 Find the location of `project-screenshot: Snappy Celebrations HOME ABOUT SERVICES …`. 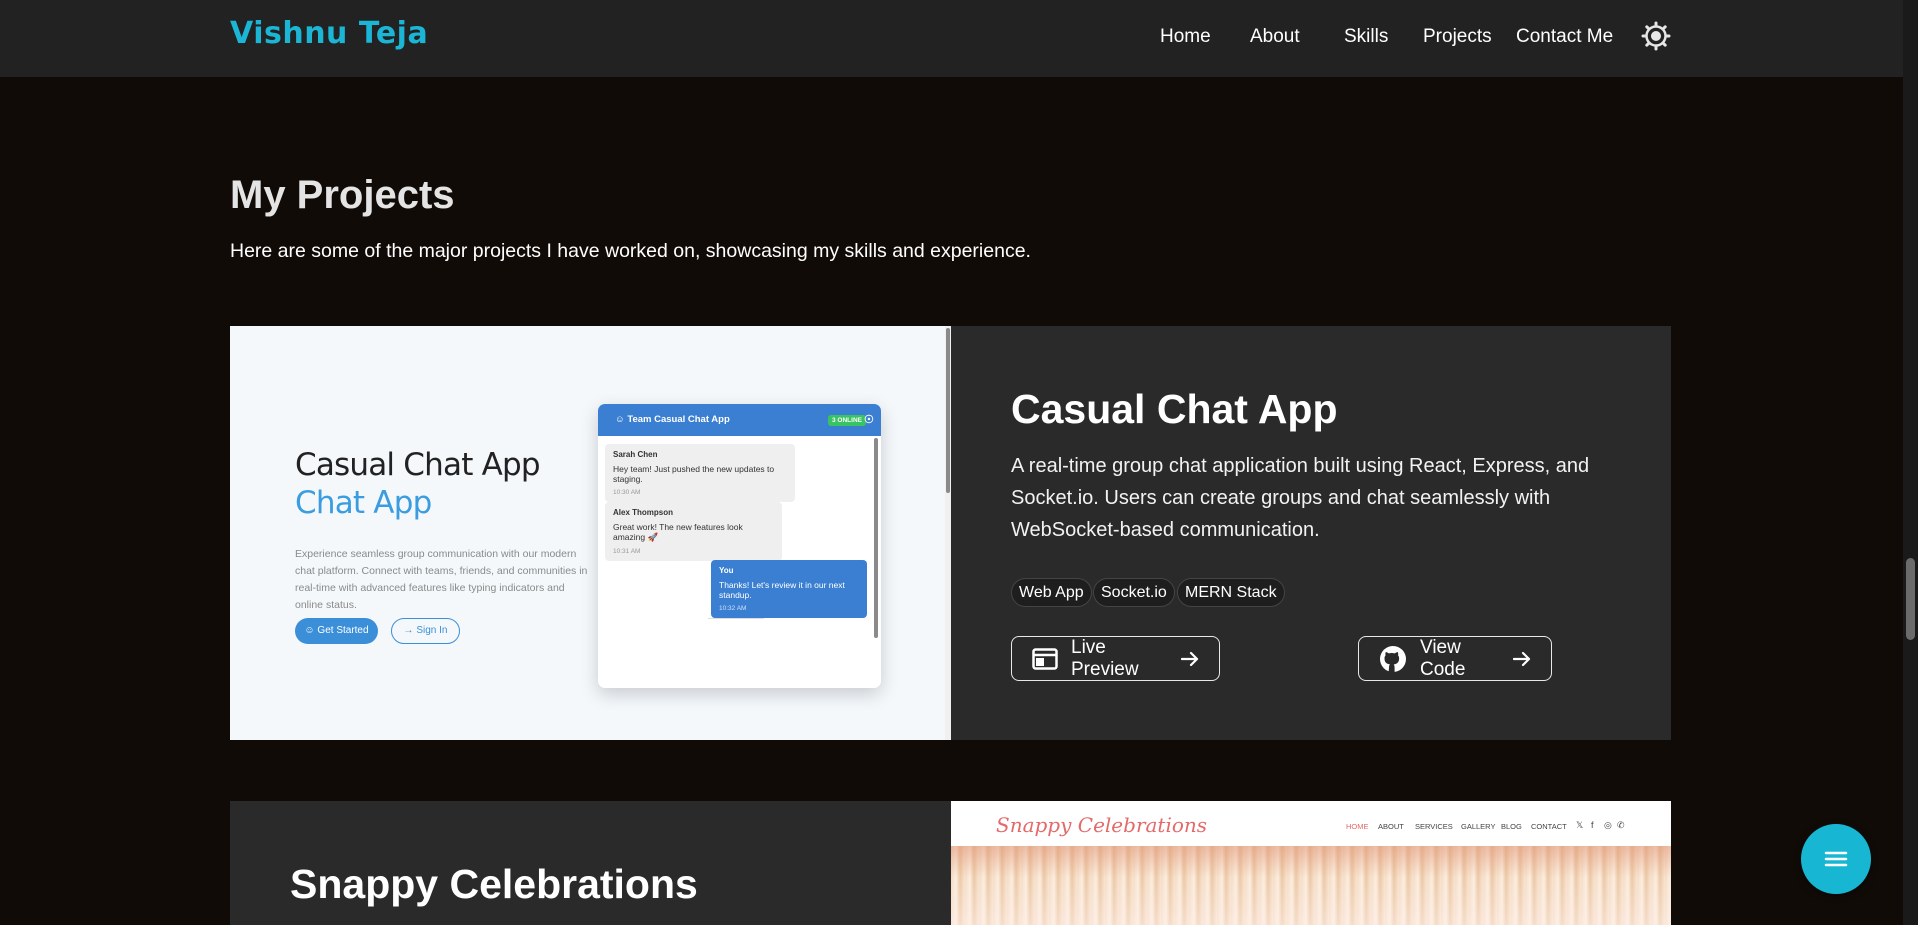

project-screenshot: Snappy Celebrations HOME ABOUT SERVICES … is located at coordinates (1311, 863).